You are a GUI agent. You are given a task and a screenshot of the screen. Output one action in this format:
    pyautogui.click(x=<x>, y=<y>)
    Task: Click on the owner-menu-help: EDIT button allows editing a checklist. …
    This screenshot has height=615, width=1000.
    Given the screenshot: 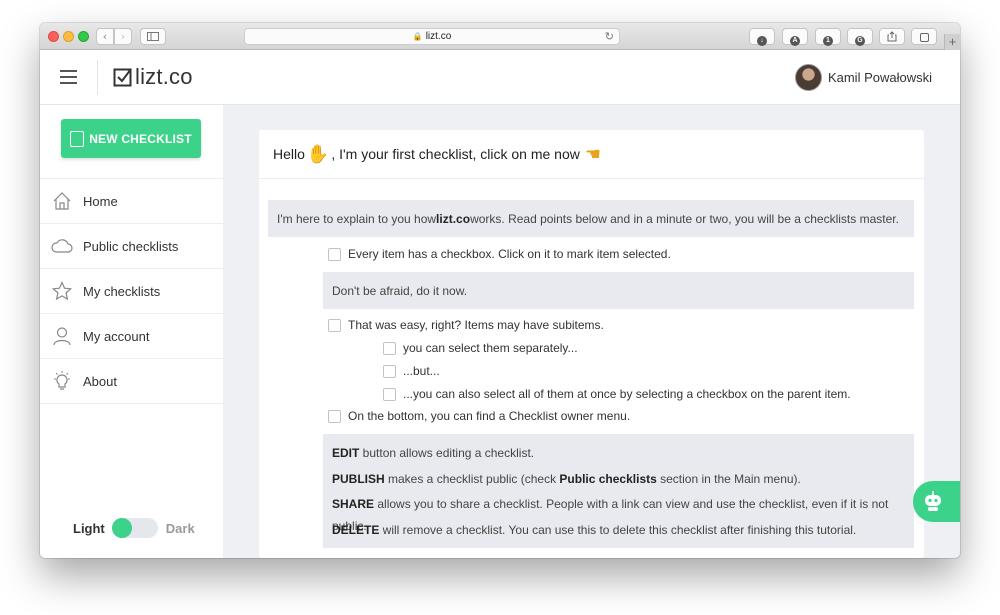 What is the action you would take?
    pyautogui.click(x=618, y=491)
    